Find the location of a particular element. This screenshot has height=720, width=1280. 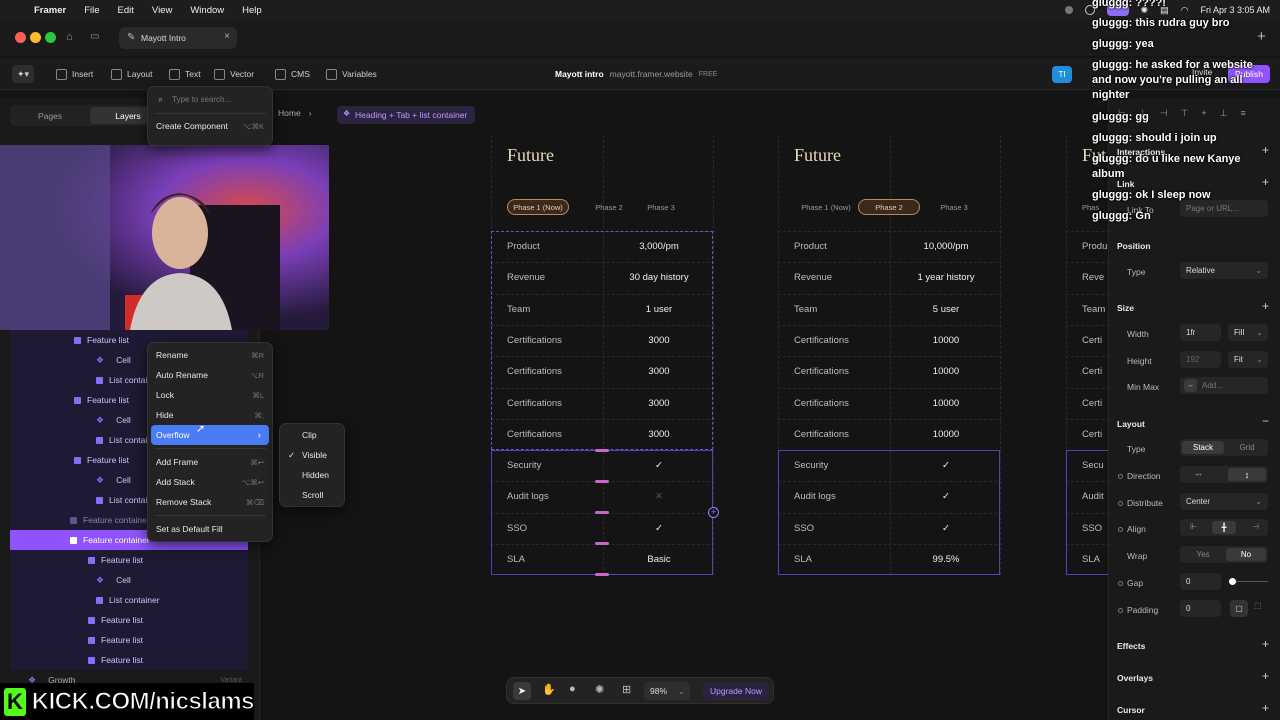

auto-rename-item: Auto Rename ⌥R is located at coordinates (210, 375).